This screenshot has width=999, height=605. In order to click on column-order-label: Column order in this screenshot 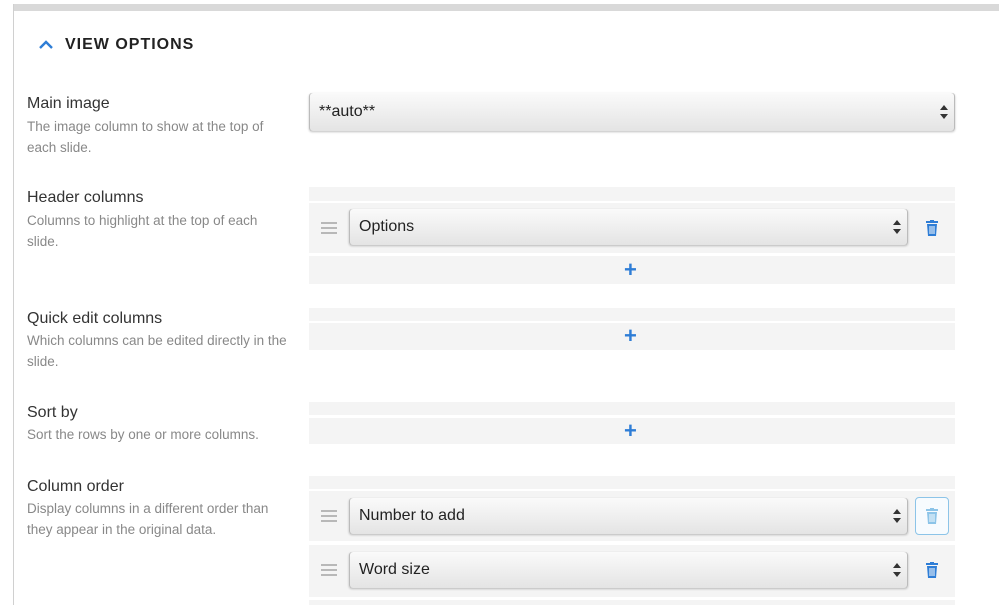, I will do `click(75, 486)`.